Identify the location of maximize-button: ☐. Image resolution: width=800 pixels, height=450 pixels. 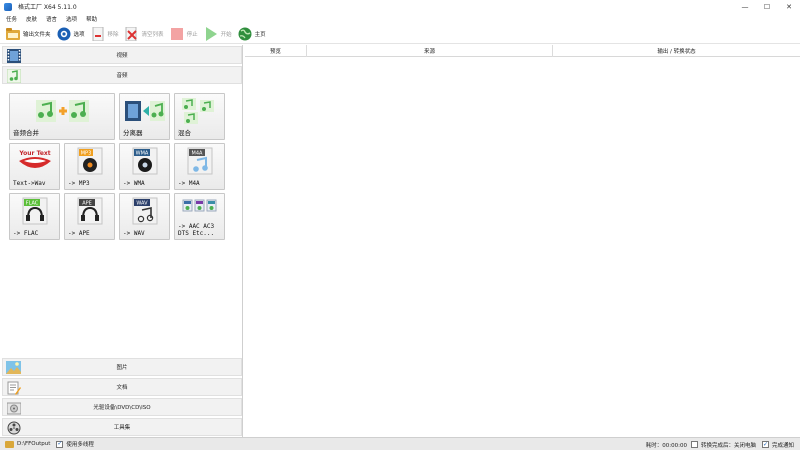
(767, 6).